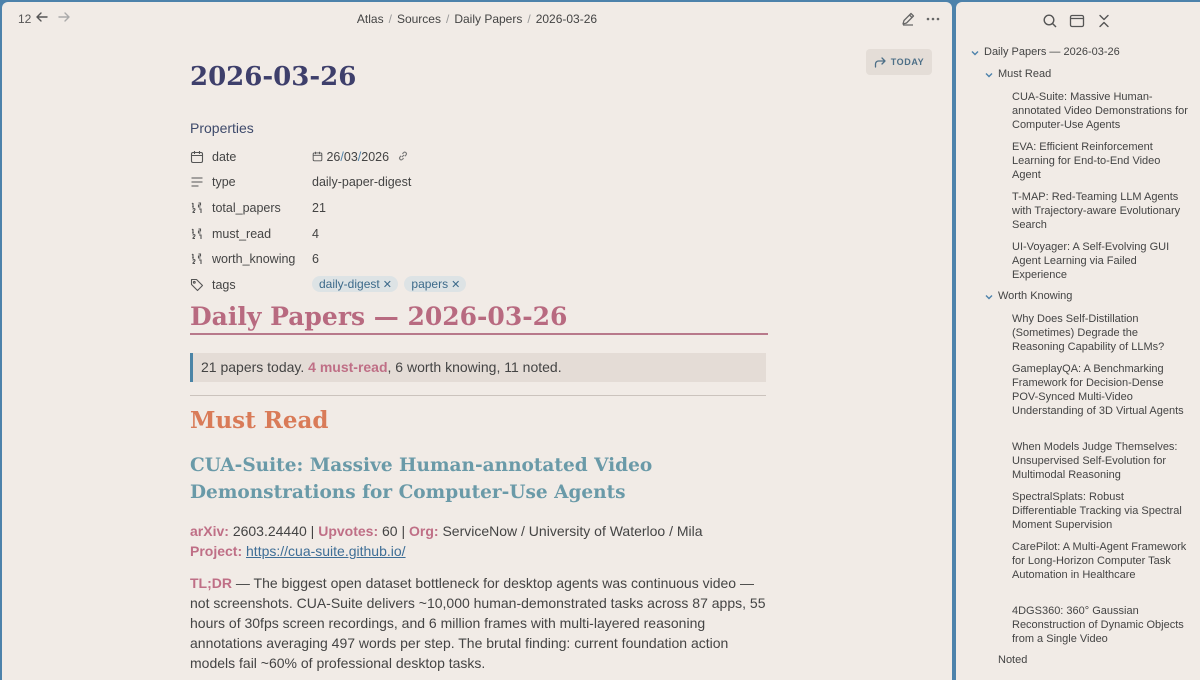 The width and height of the screenshot is (1200, 680). What do you see at coordinates (259, 420) in the screenshot?
I see `heading-must-read: Must Read` at bounding box center [259, 420].